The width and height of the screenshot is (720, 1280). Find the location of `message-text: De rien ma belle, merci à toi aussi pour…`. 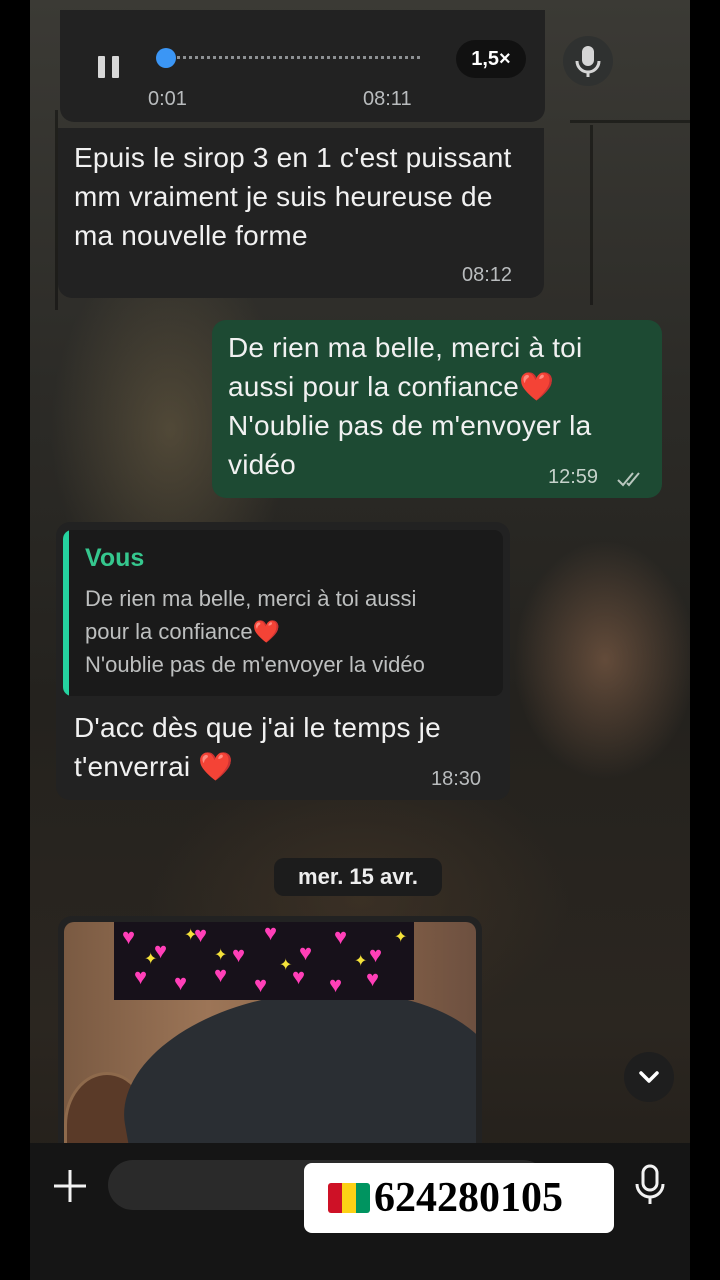

message-text: De rien ma belle, merci à toi aussi pour… is located at coordinates (410, 406).